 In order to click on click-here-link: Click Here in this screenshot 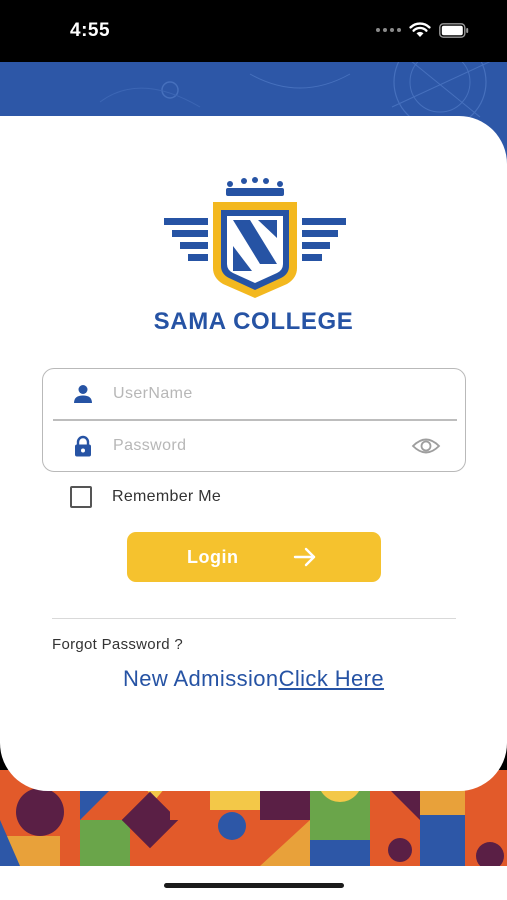, I will do `click(331, 678)`.